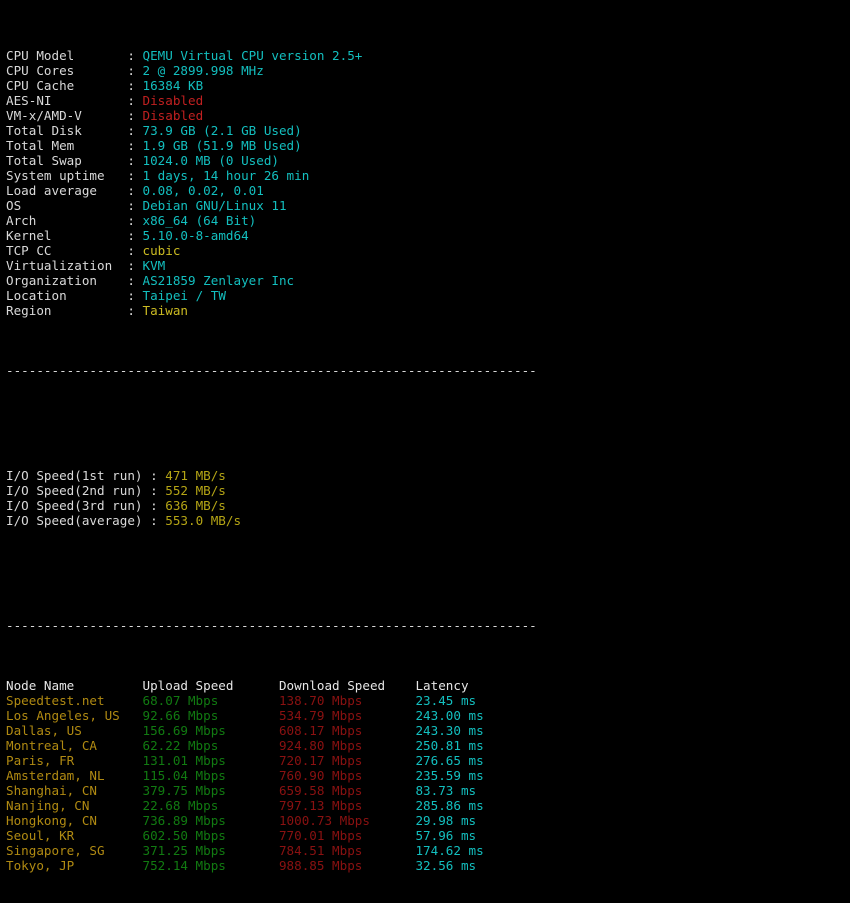 This screenshot has width=850, height=903. What do you see at coordinates (74, 760) in the screenshot?
I see `speedtest-node: Paris, FR` at bounding box center [74, 760].